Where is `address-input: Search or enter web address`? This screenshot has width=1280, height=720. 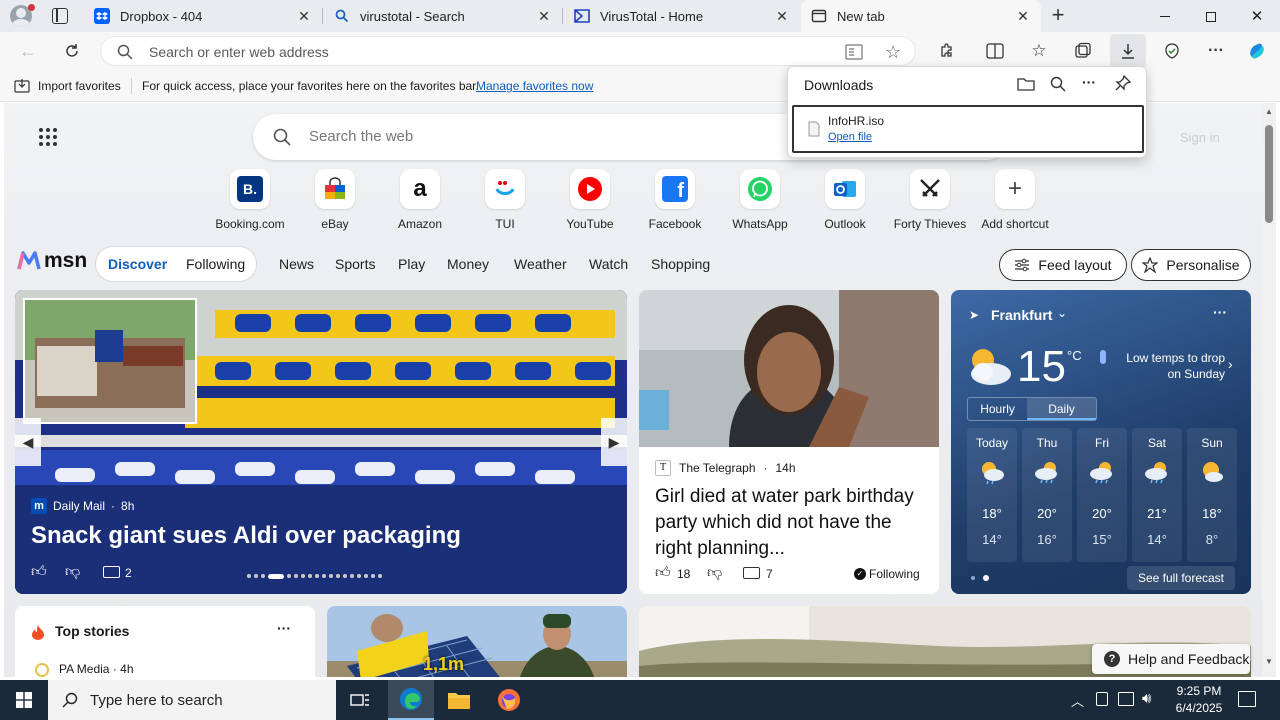 address-input: Search or enter web address is located at coordinates (239, 52).